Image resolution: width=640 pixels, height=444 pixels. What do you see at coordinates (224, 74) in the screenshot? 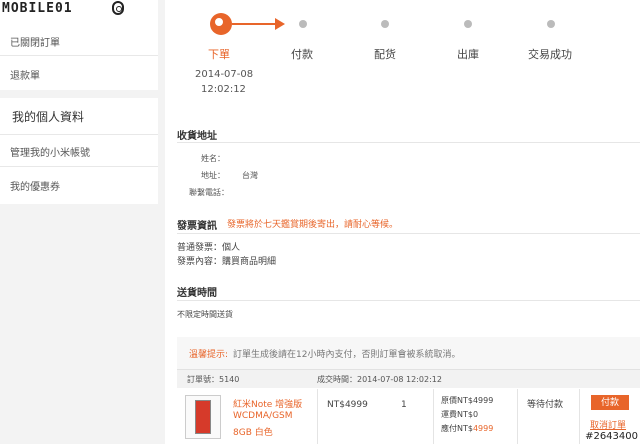
I see `order-date: 2014-07-08` at bounding box center [224, 74].